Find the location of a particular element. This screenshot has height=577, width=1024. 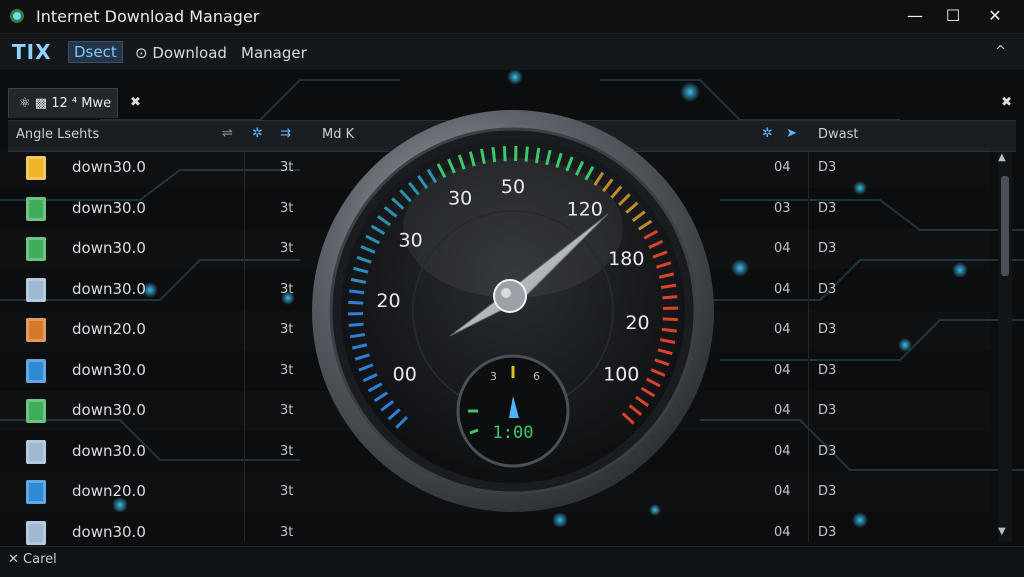

filter-icon: ⇉ is located at coordinates (285, 133).